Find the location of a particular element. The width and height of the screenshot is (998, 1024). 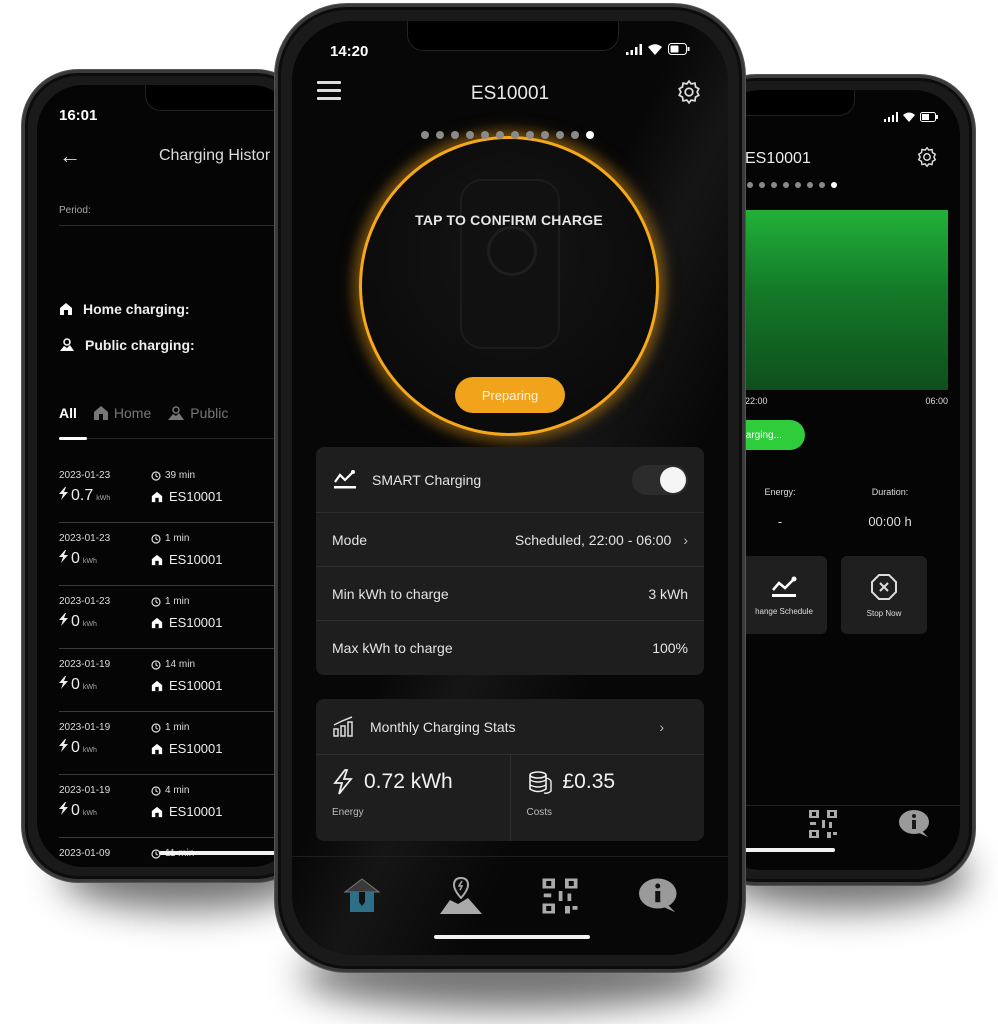

tap-hand-icon is located at coordinates (512, 251).